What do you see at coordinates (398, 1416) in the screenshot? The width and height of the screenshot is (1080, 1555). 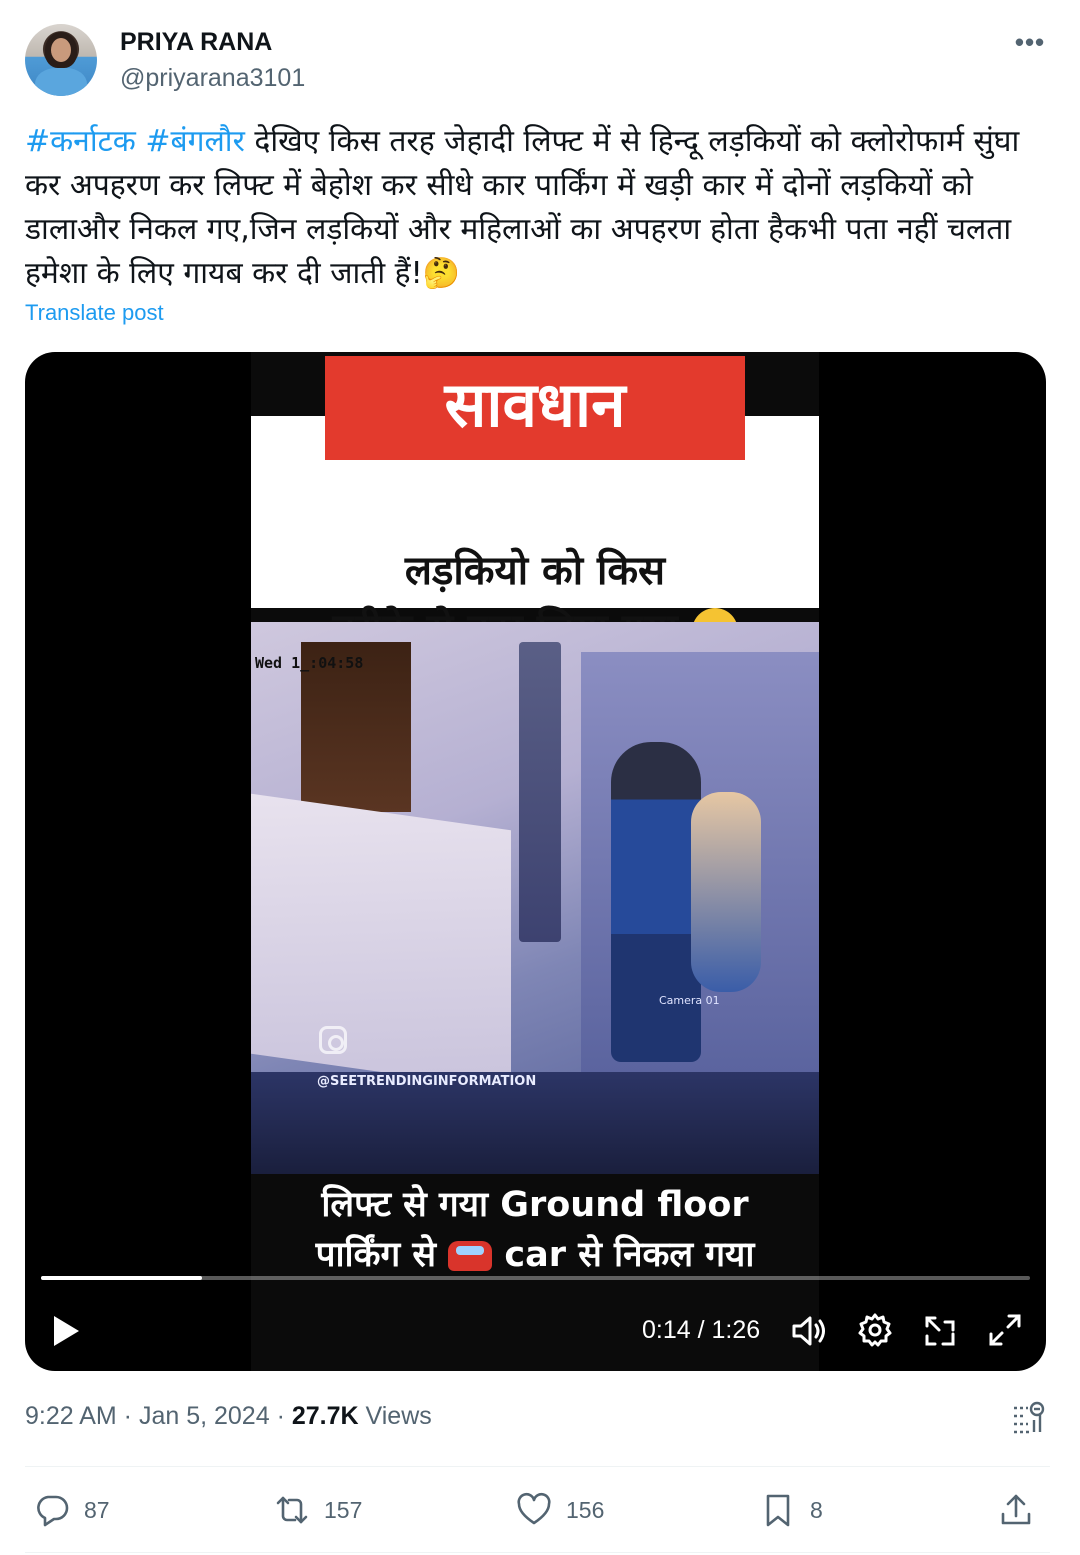 I see `views-label: Views` at bounding box center [398, 1416].